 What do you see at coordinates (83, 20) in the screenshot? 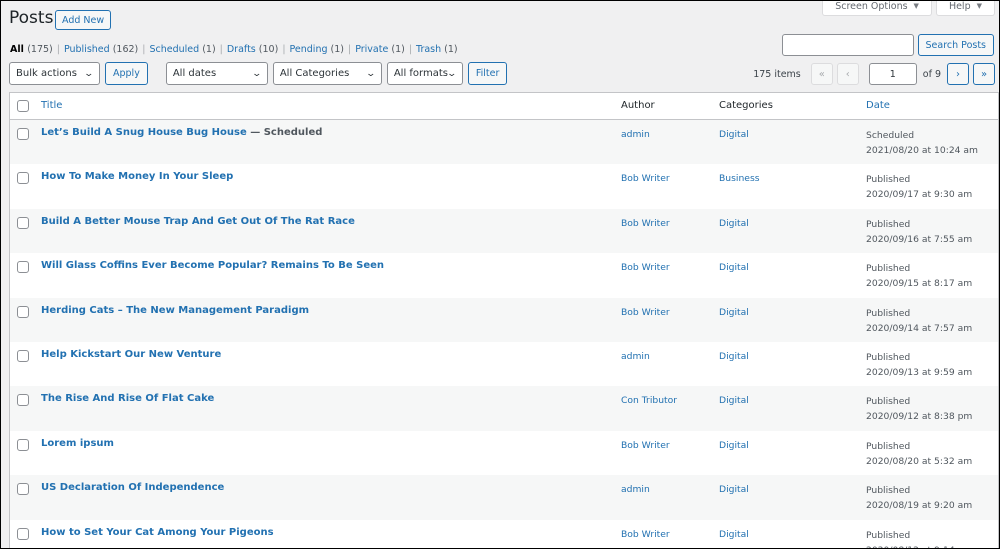
I see `add-new-button: Add New` at bounding box center [83, 20].